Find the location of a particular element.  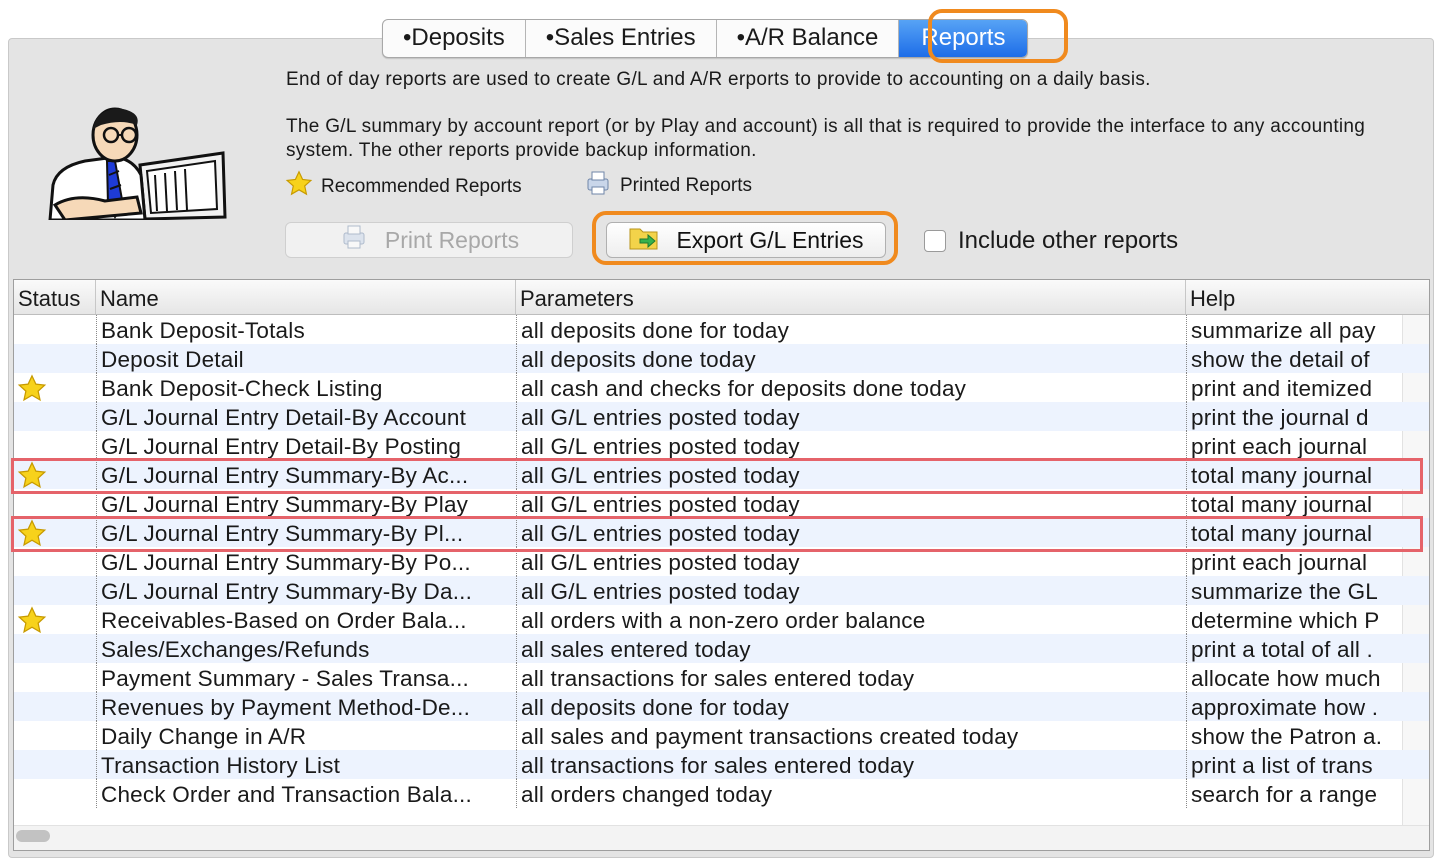

help-cell: print and itemized is located at coordinates (1293, 387).